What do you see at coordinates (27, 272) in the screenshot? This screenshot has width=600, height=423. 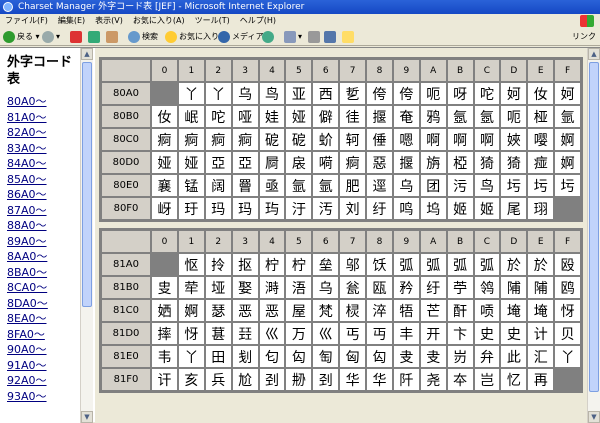 I see `sidebar-link: 8BA0～` at bounding box center [27, 272].